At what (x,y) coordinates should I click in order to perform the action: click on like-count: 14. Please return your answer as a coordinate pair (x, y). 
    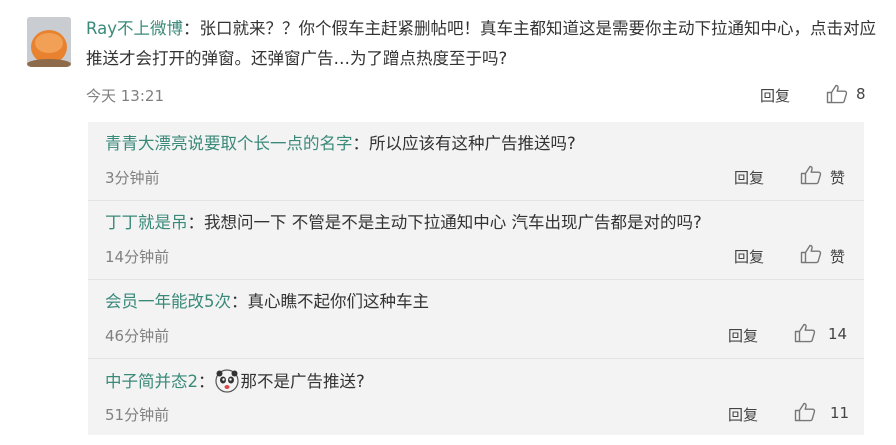
    Looking at the image, I should click on (838, 334).